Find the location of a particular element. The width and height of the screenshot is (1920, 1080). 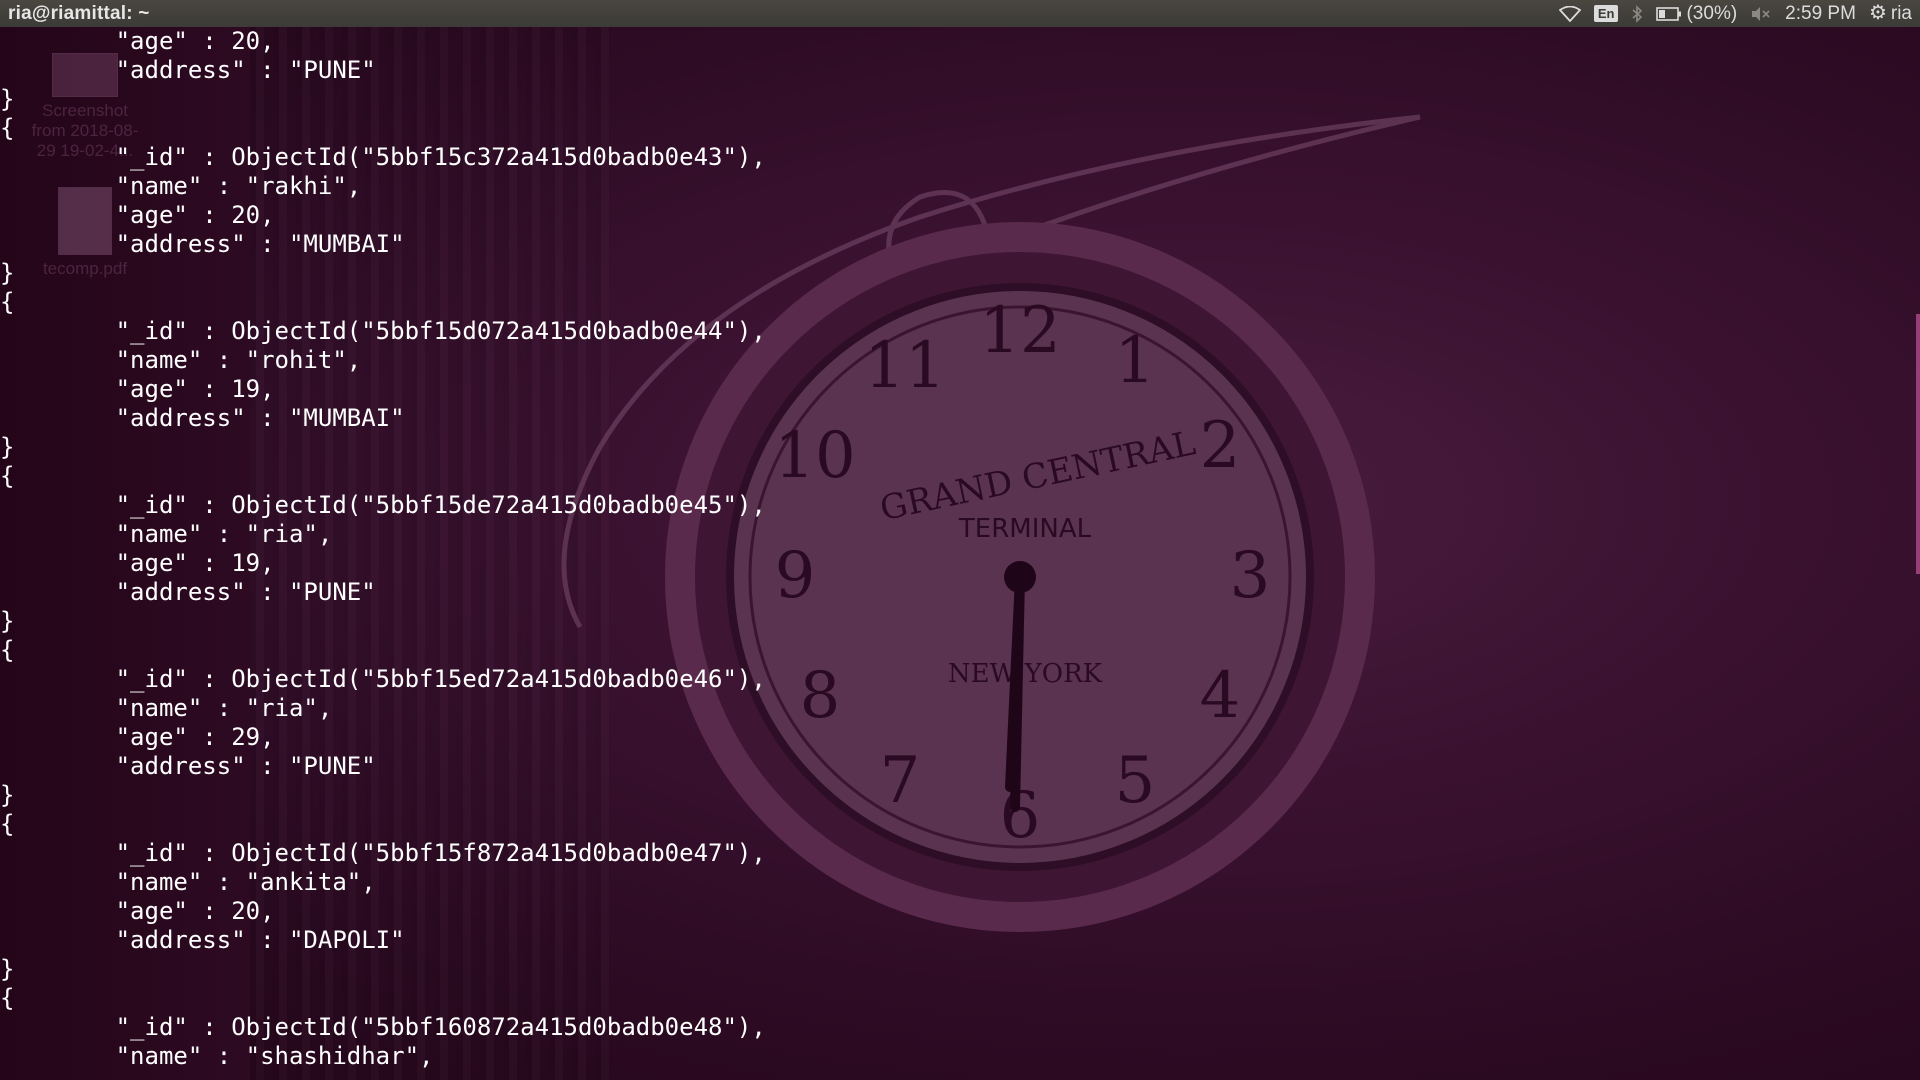

indicator-area: En (30%) 2:59 PM ⚙ ria is located at coordinates (1735, 13).